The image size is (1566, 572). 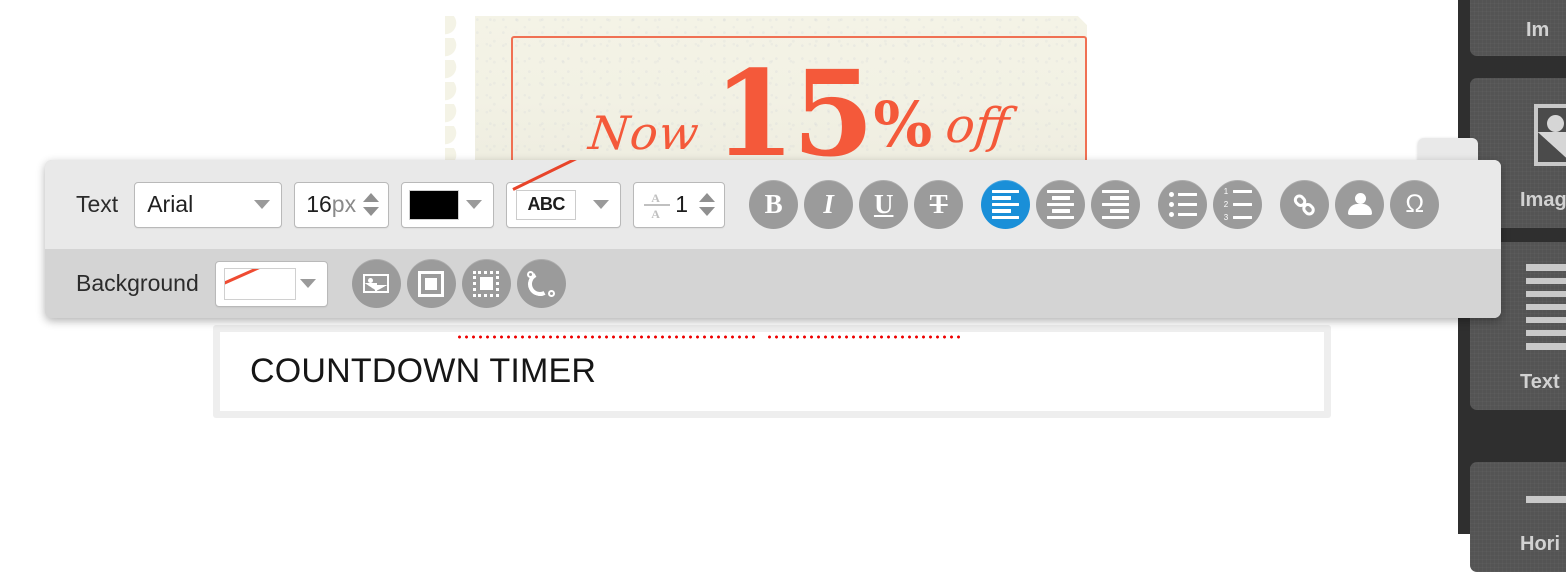 I want to click on sidebar-widget-card: Im, so click(x=1518, y=28).